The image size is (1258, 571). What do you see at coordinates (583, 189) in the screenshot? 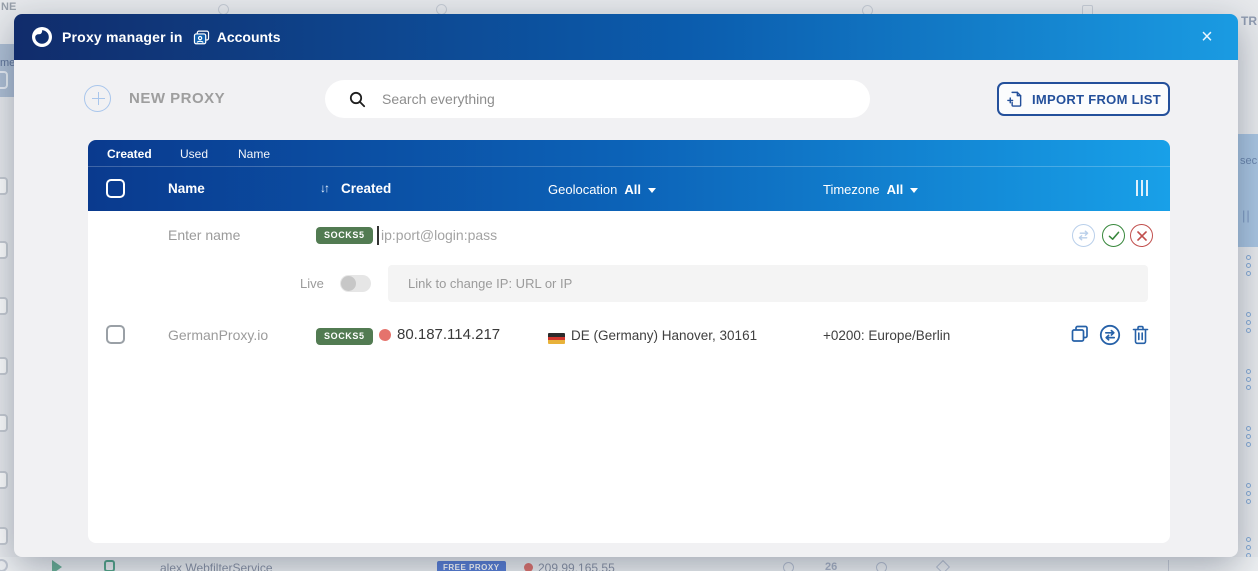
I see `column-geolocation: Geolocation` at bounding box center [583, 189].